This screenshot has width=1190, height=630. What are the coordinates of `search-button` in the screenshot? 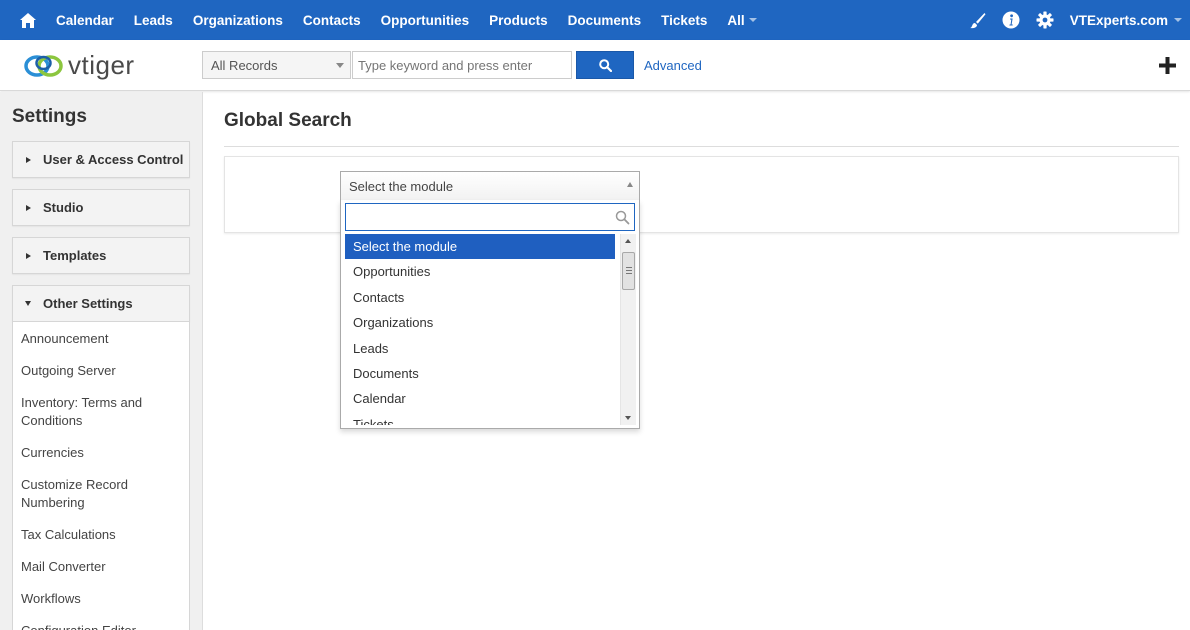 It's located at (605, 65).